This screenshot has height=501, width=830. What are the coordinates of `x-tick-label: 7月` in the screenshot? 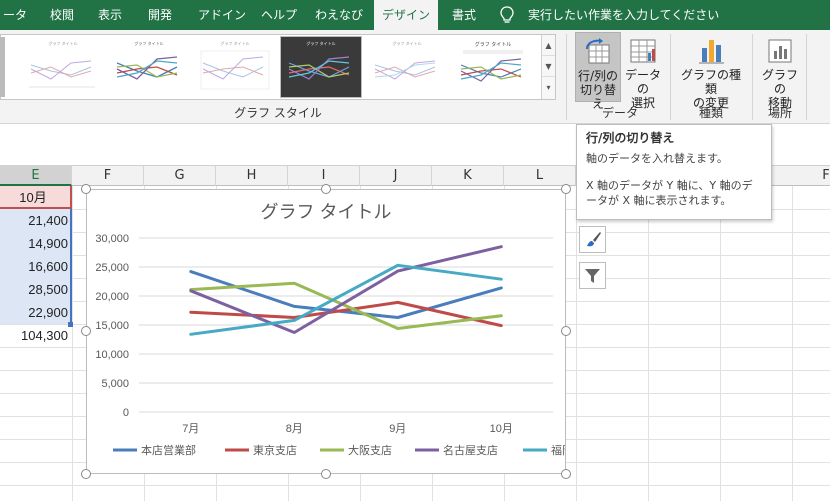 It's located at (190, 429).